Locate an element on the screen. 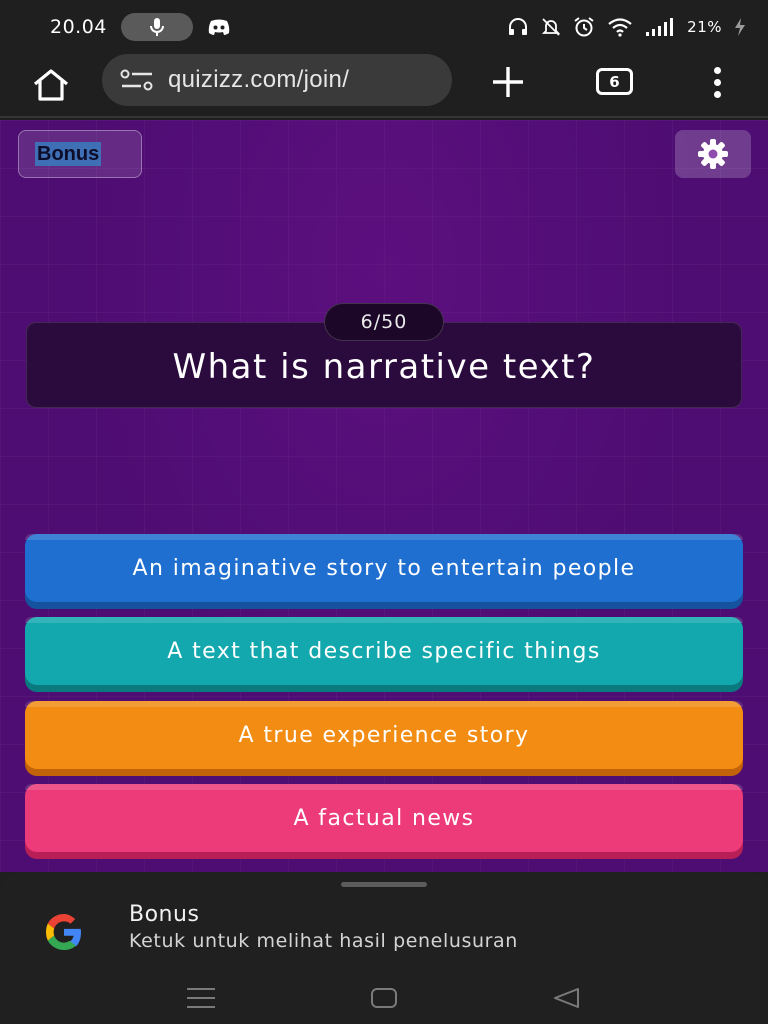 Image resolution: width=768 pixels, height=1024 pixels. question-counter: 6/50 is located at coordinates (384, 322).